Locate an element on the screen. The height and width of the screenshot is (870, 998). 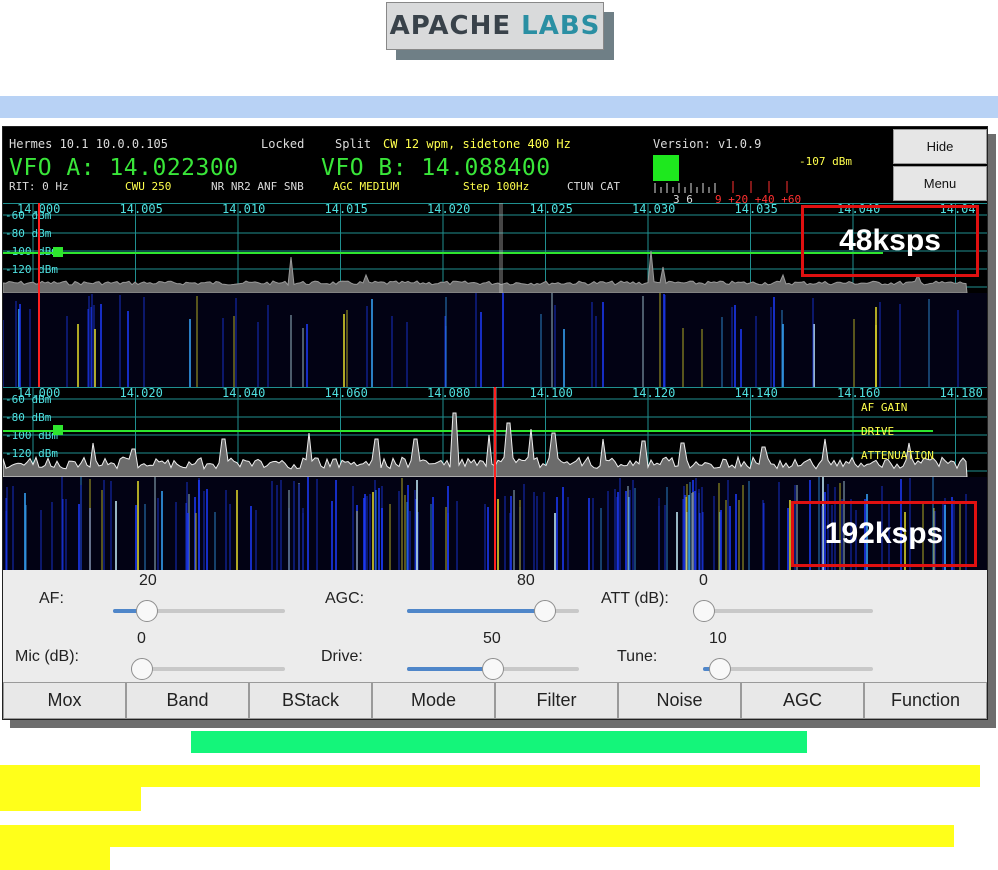
noise-status: NR NR2 ANF SNB is located at coordinates (257, 186).